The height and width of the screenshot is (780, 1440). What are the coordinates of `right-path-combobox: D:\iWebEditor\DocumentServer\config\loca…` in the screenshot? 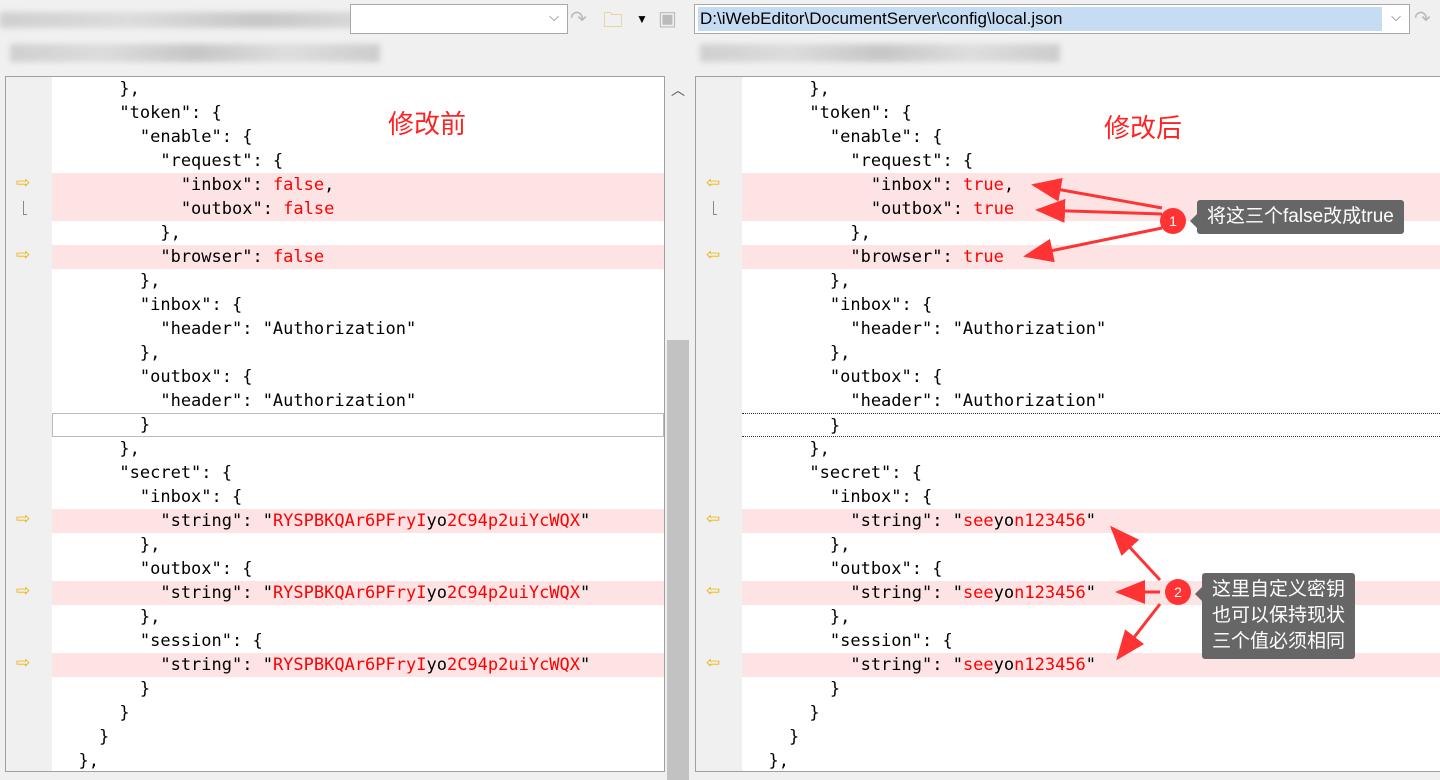 It's located at (1052, 19).